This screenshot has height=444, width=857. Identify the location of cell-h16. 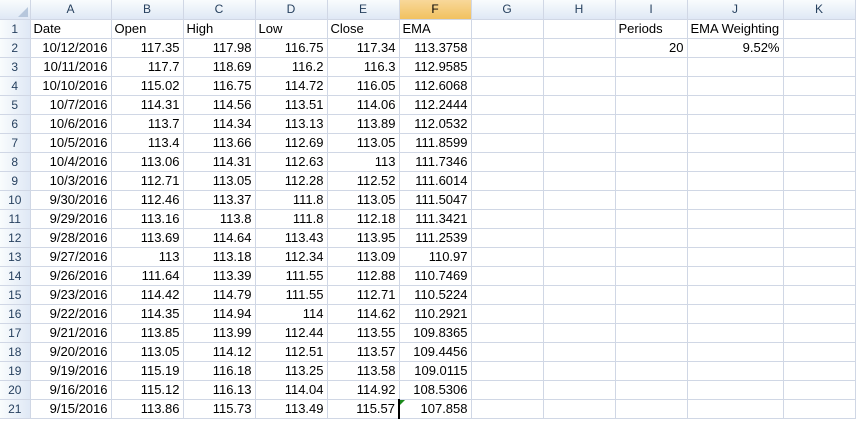
(579, 314).